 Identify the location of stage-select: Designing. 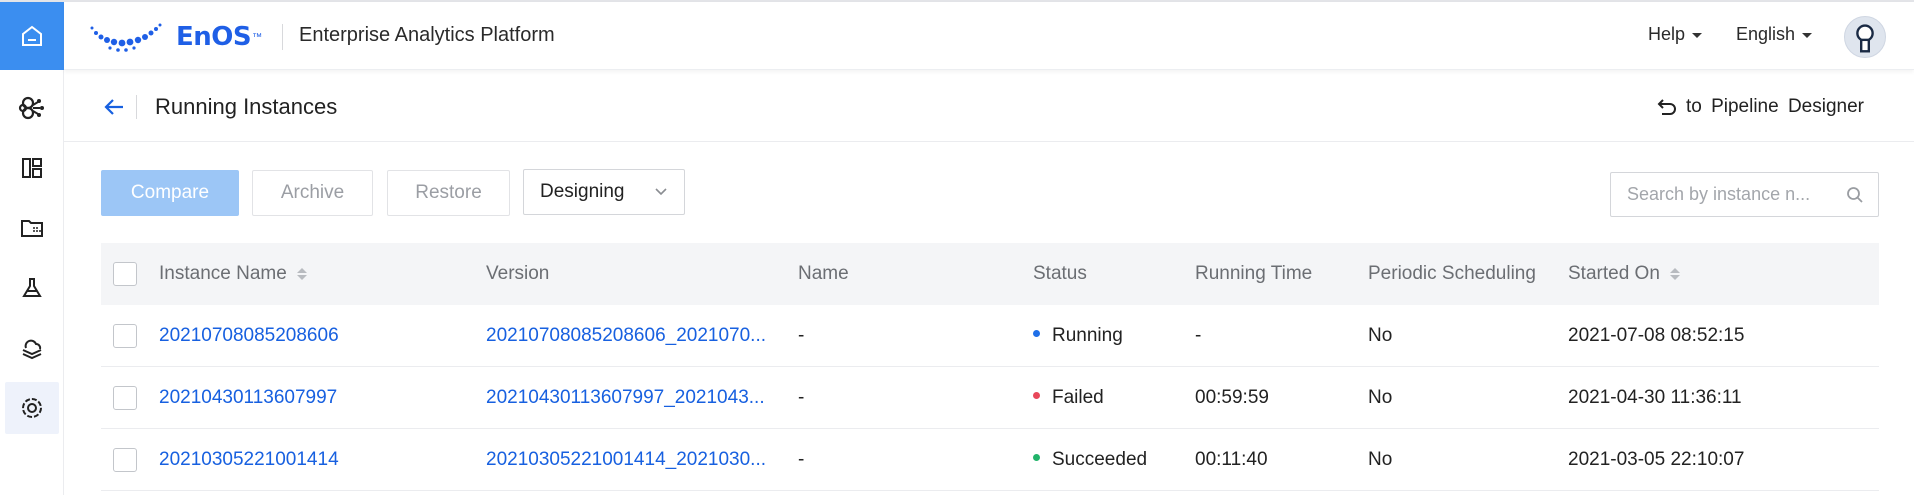
(604, 192).